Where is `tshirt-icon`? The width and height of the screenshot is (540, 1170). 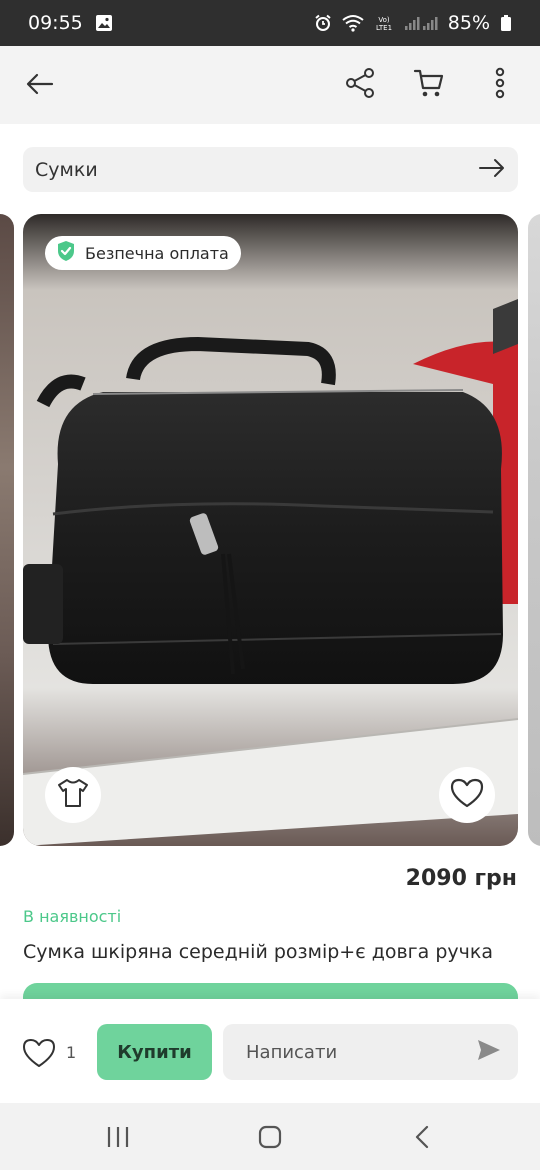 tshirt-icon is located at coordinates (73, 795).